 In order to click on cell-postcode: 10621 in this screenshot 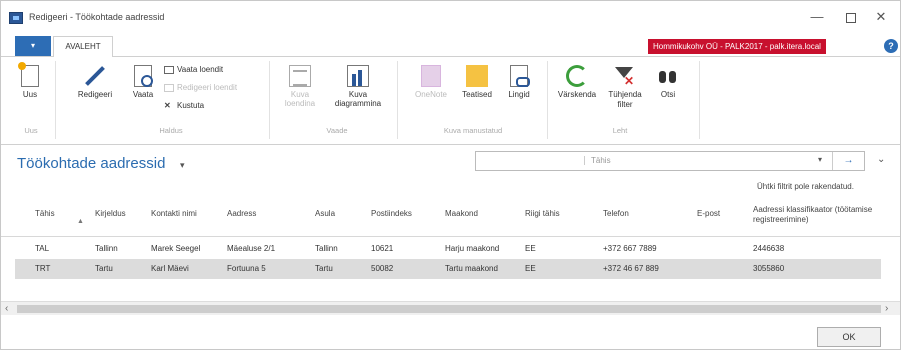, I will do `click(382, 248)`.